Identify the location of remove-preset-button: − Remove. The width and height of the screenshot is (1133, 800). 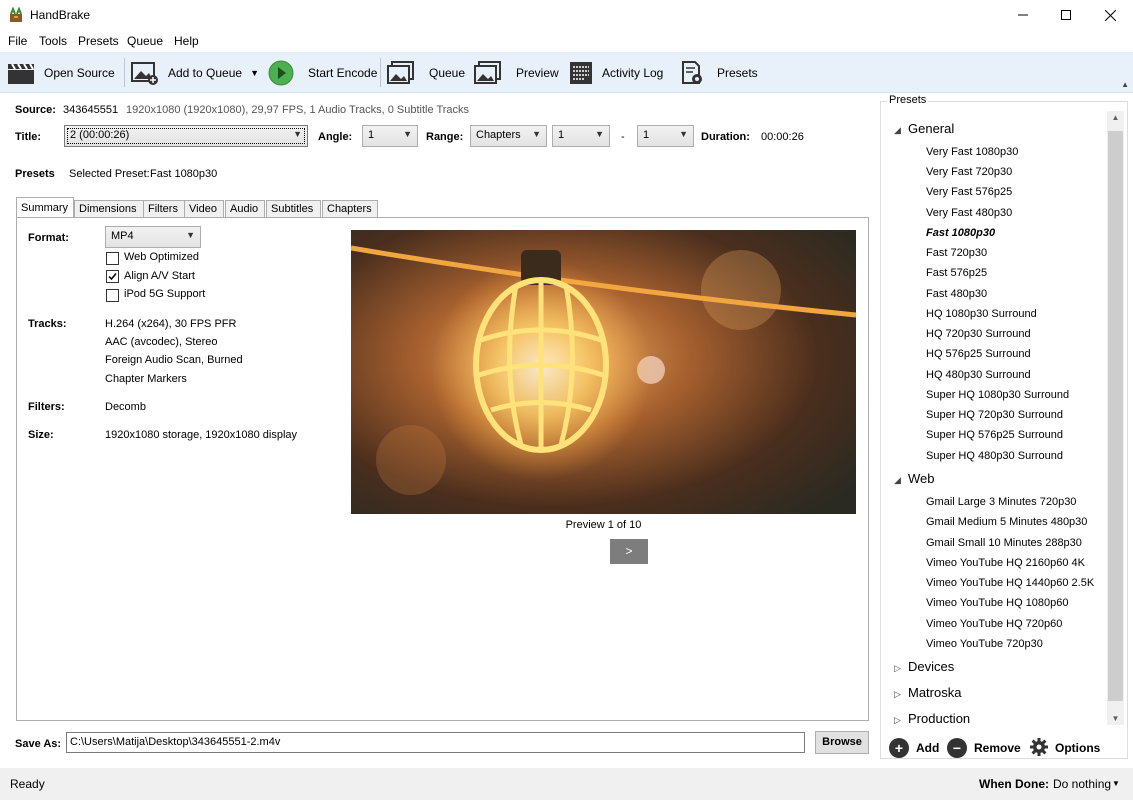
(984, 748).